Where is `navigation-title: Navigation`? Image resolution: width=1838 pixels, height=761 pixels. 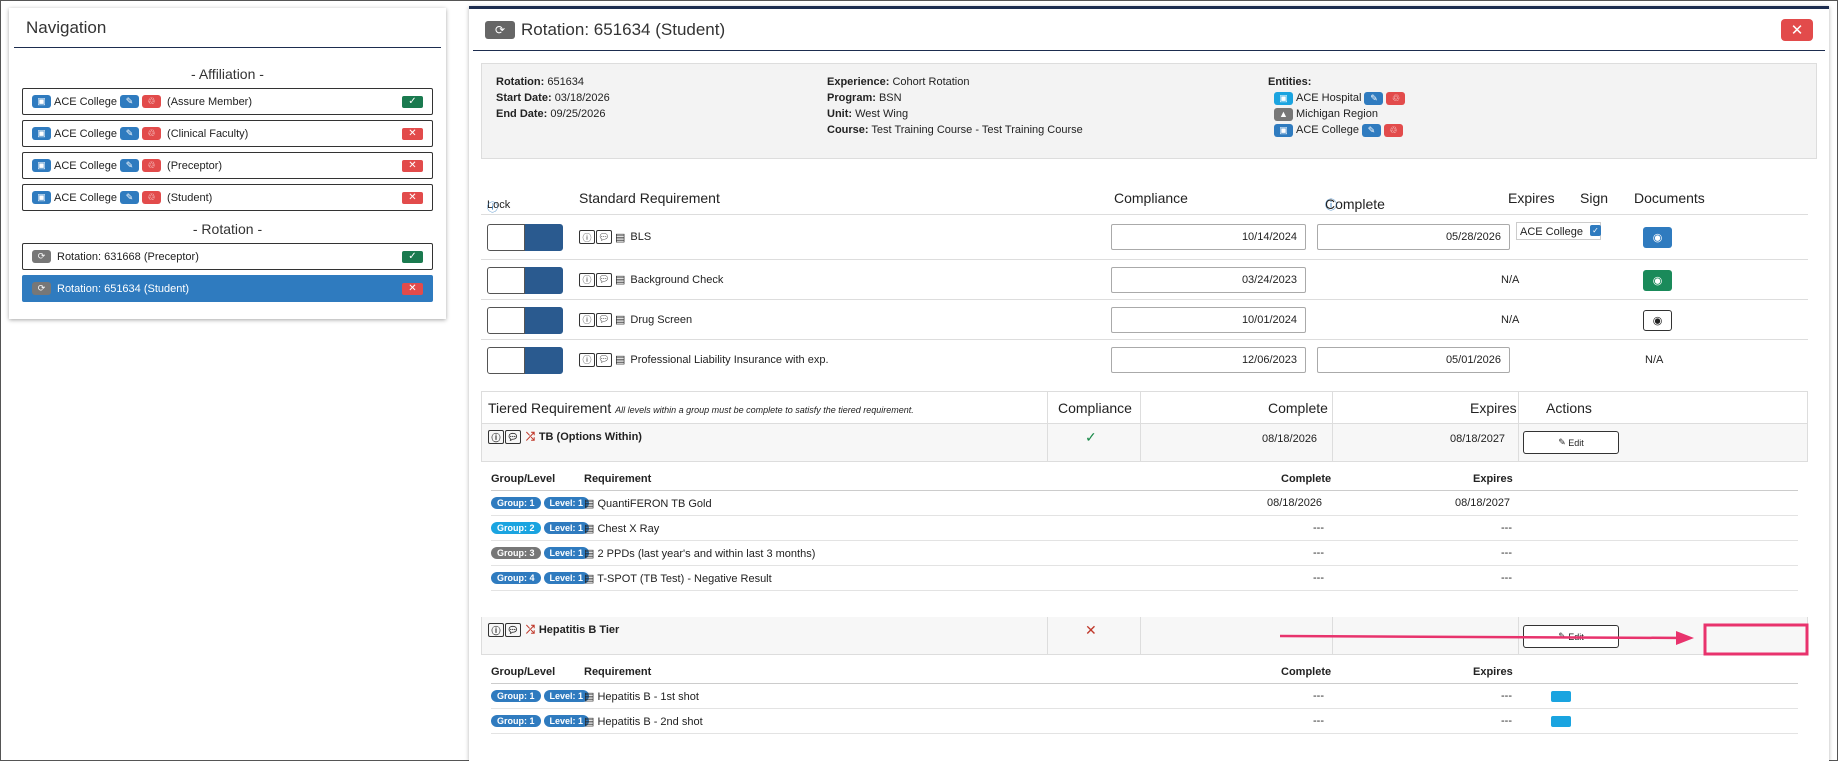 navigation-title: Navigation is located at coordinates (227, 28).